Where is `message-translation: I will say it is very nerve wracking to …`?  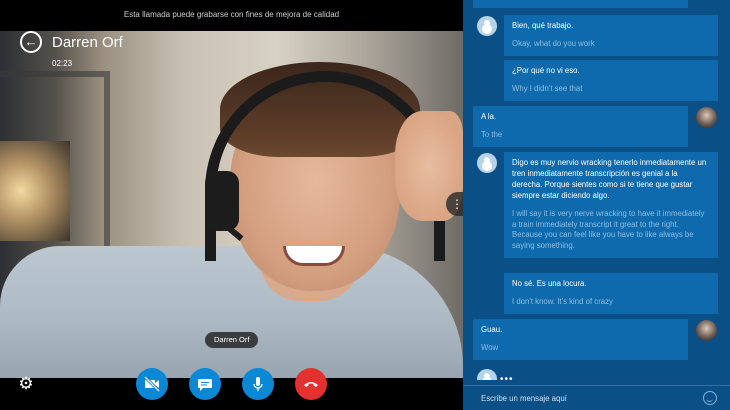
message-translation: I will say it is very nerve wracking to … is located at coordinates (608, 229).